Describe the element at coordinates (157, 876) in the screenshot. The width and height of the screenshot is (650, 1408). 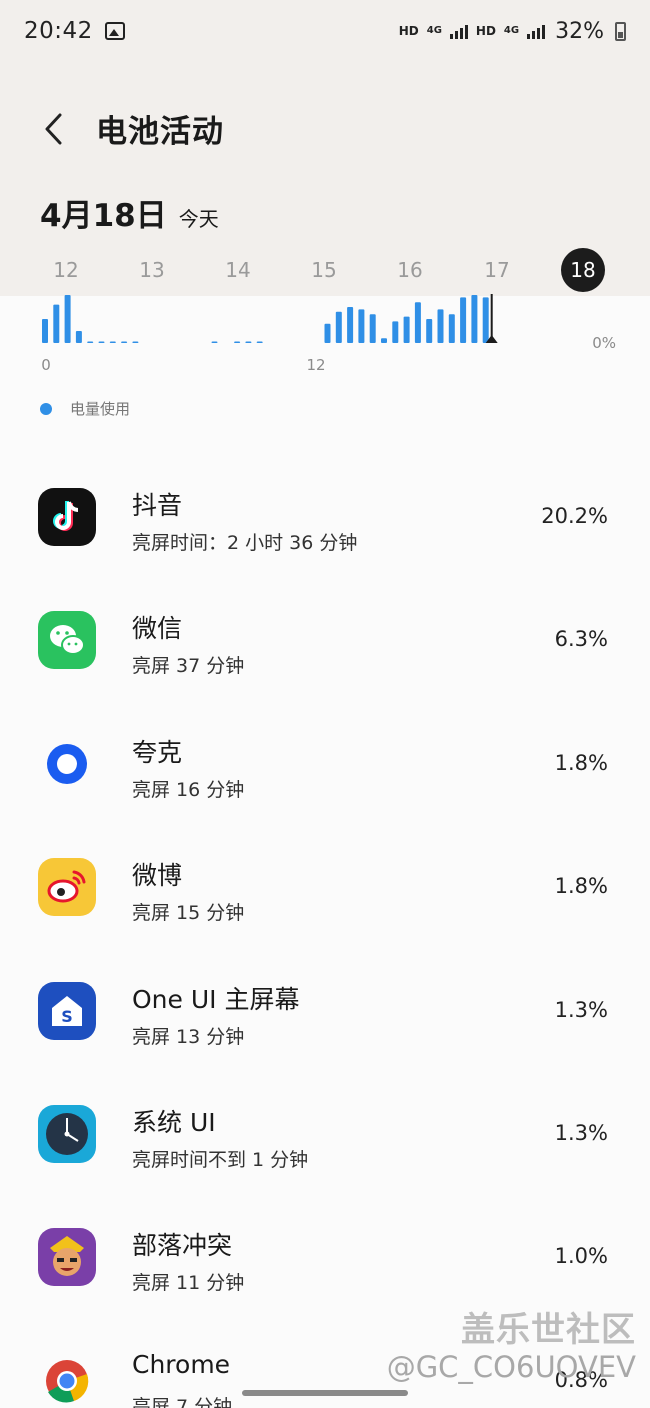
I see `app-name: 微博` at that location.